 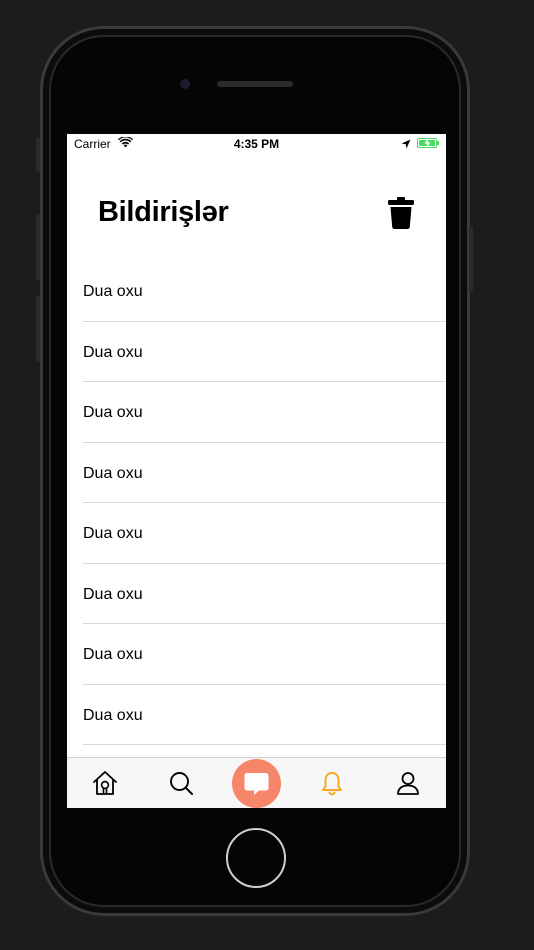 I want to click on home-icon, so click(x=105, y=783).